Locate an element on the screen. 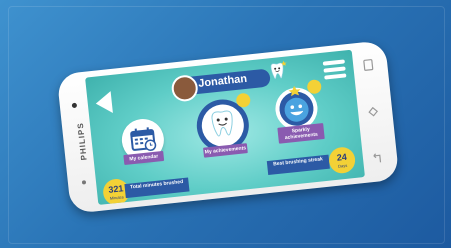 This screenshot has height=248, width=451. total-minutes-bar: Total minutes brushed is located at coordinates (157, 188).